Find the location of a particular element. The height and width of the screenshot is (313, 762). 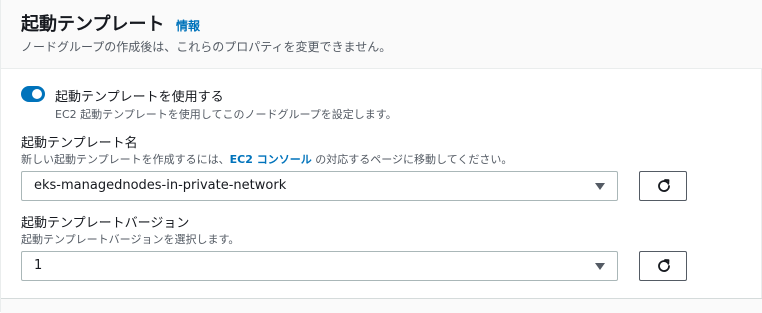

template-version-description: 起動テンプレートバージョンを選択します。 is located at coordinates (130, 239).